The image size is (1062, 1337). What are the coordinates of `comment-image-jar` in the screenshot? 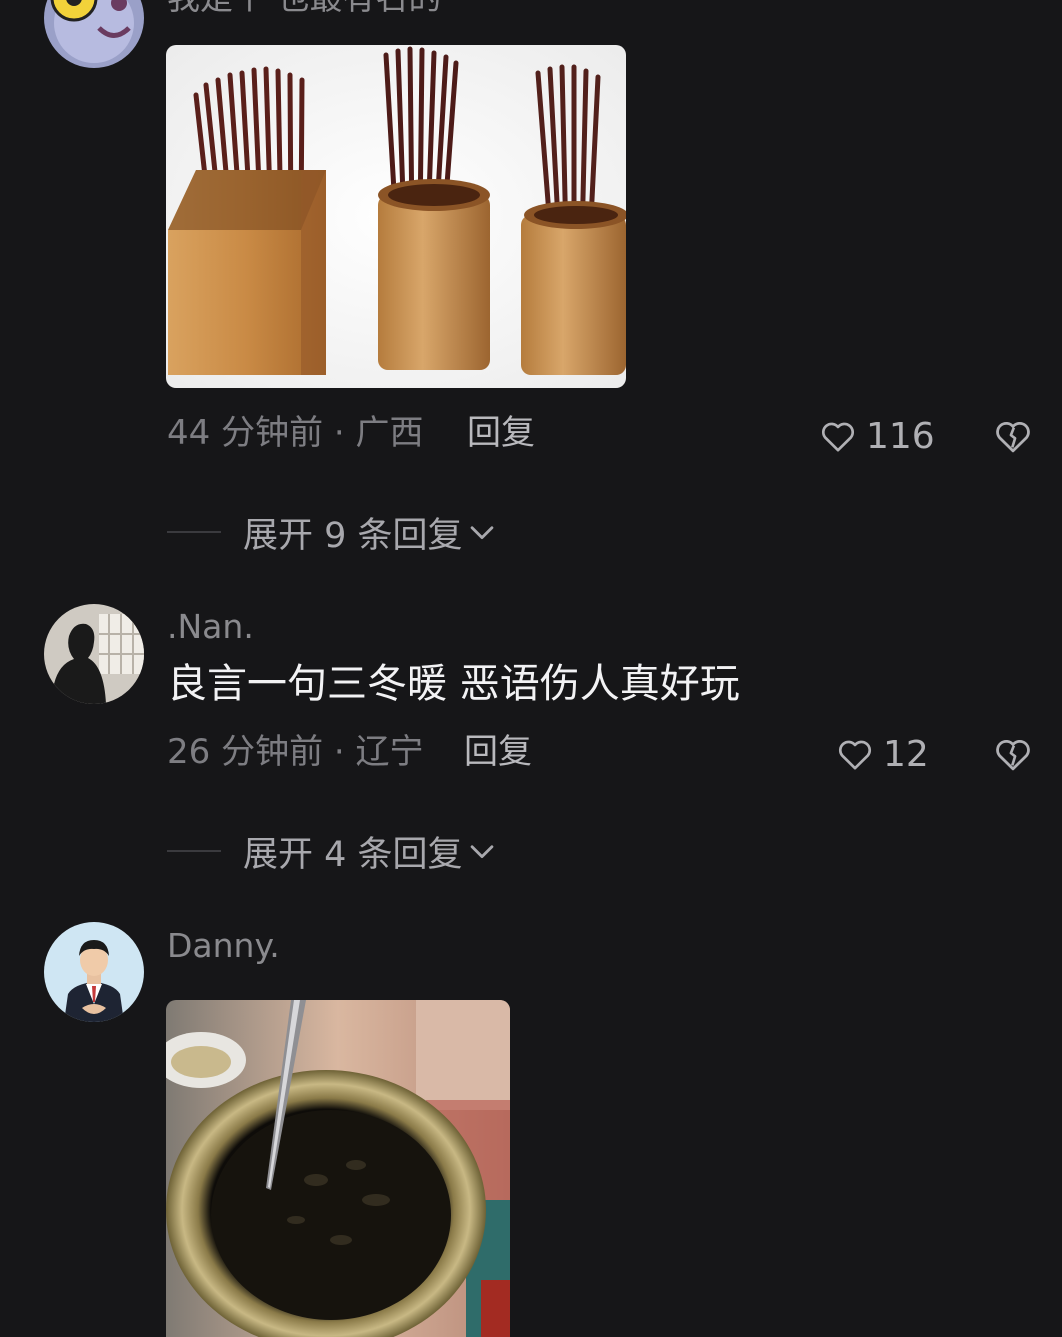 It's located at (338, 1168).